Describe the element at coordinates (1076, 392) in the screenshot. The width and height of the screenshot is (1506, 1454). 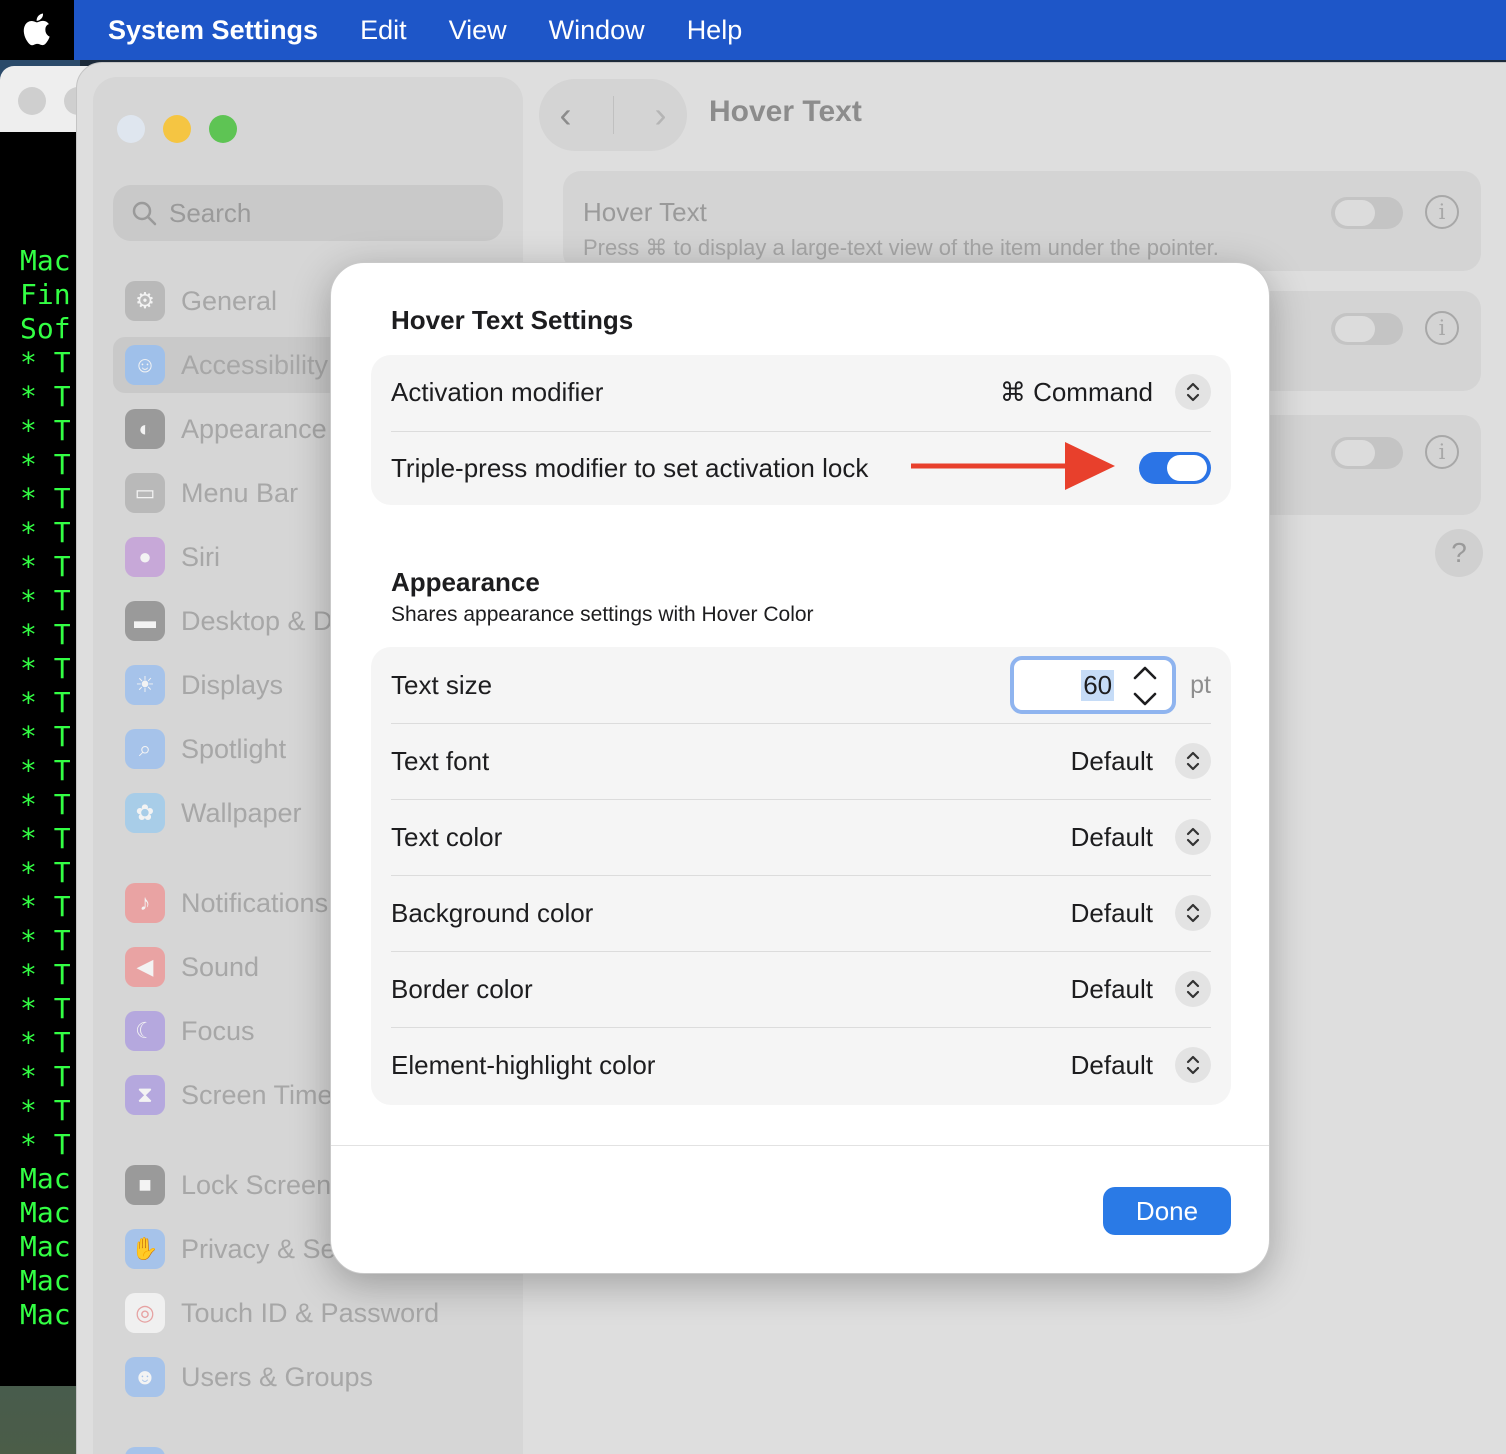
I see `activation-modifier-value: ⌘ Command` at that location.